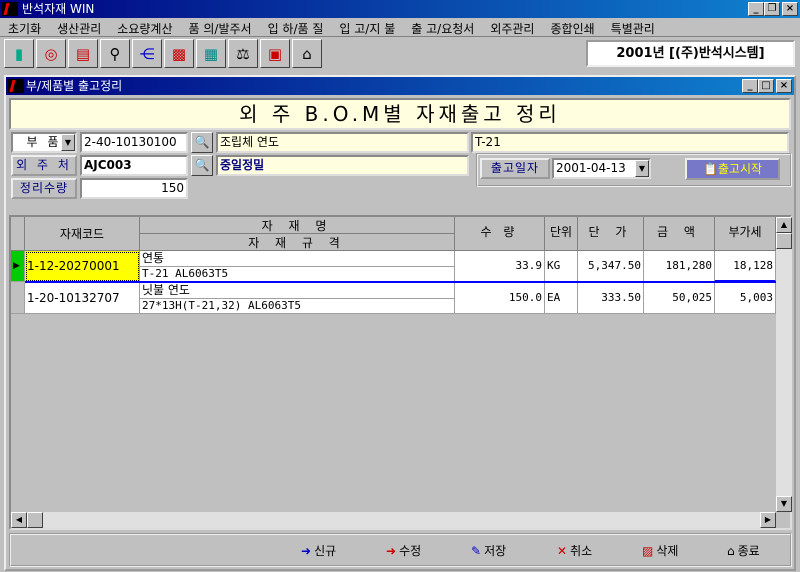  What do you see at coordinates (134, 188) in the screenshot?
I see `qty-input: 150` at bounding box center [134, 188].